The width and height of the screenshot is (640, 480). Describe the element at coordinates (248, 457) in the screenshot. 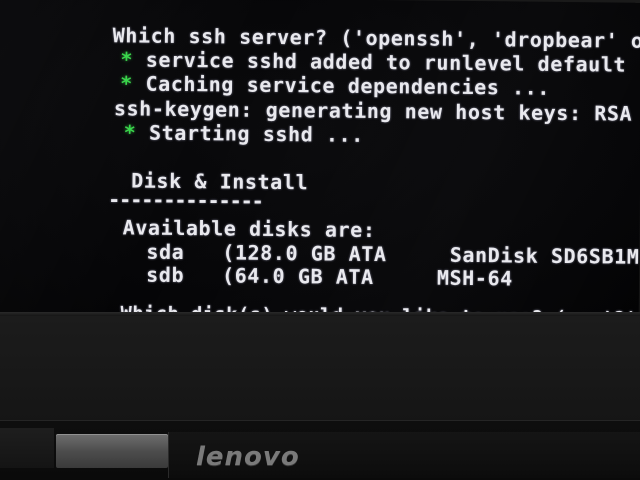

I see `lenovo-logo: lenovo` at that location.